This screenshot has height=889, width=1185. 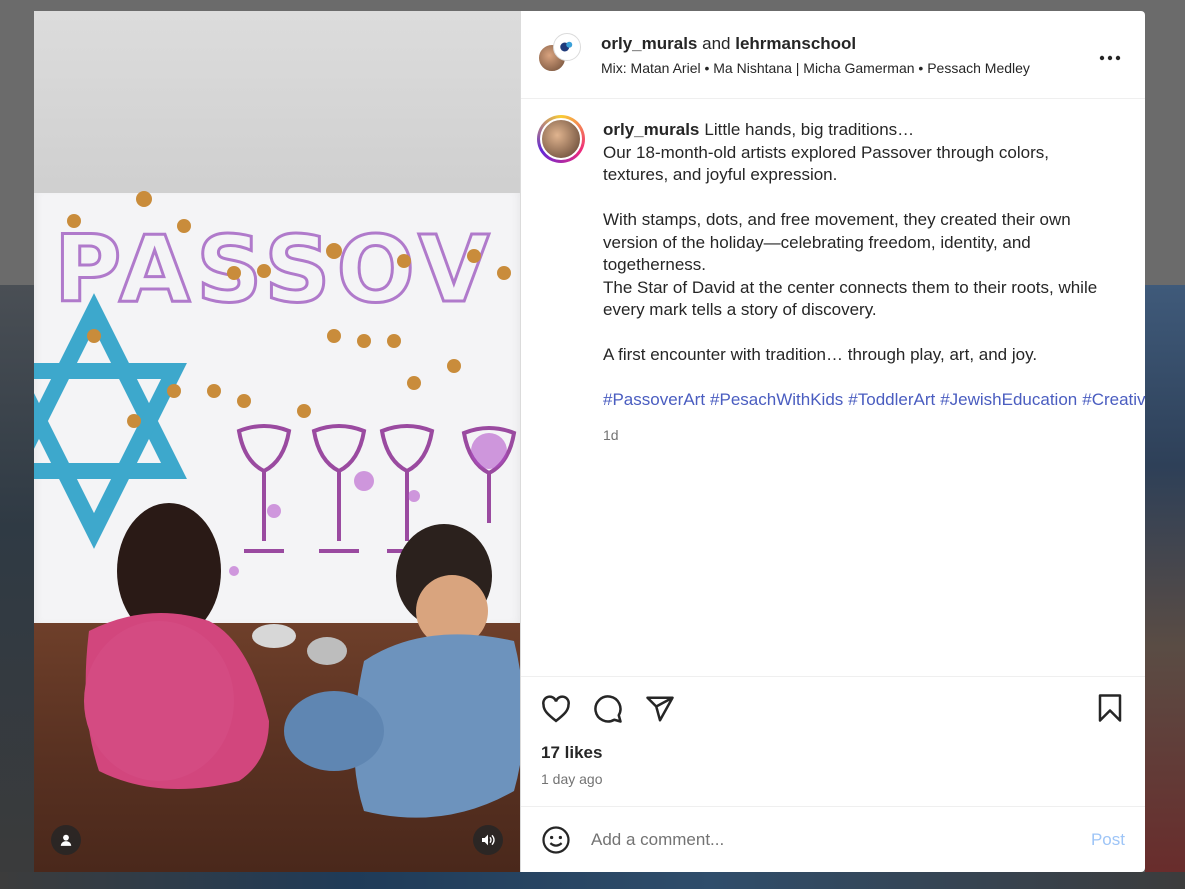 What do you see at coordinates (833, 779) in the screenshot?
I see `post-date: 1 day ago` at bounding box center [833, 779].